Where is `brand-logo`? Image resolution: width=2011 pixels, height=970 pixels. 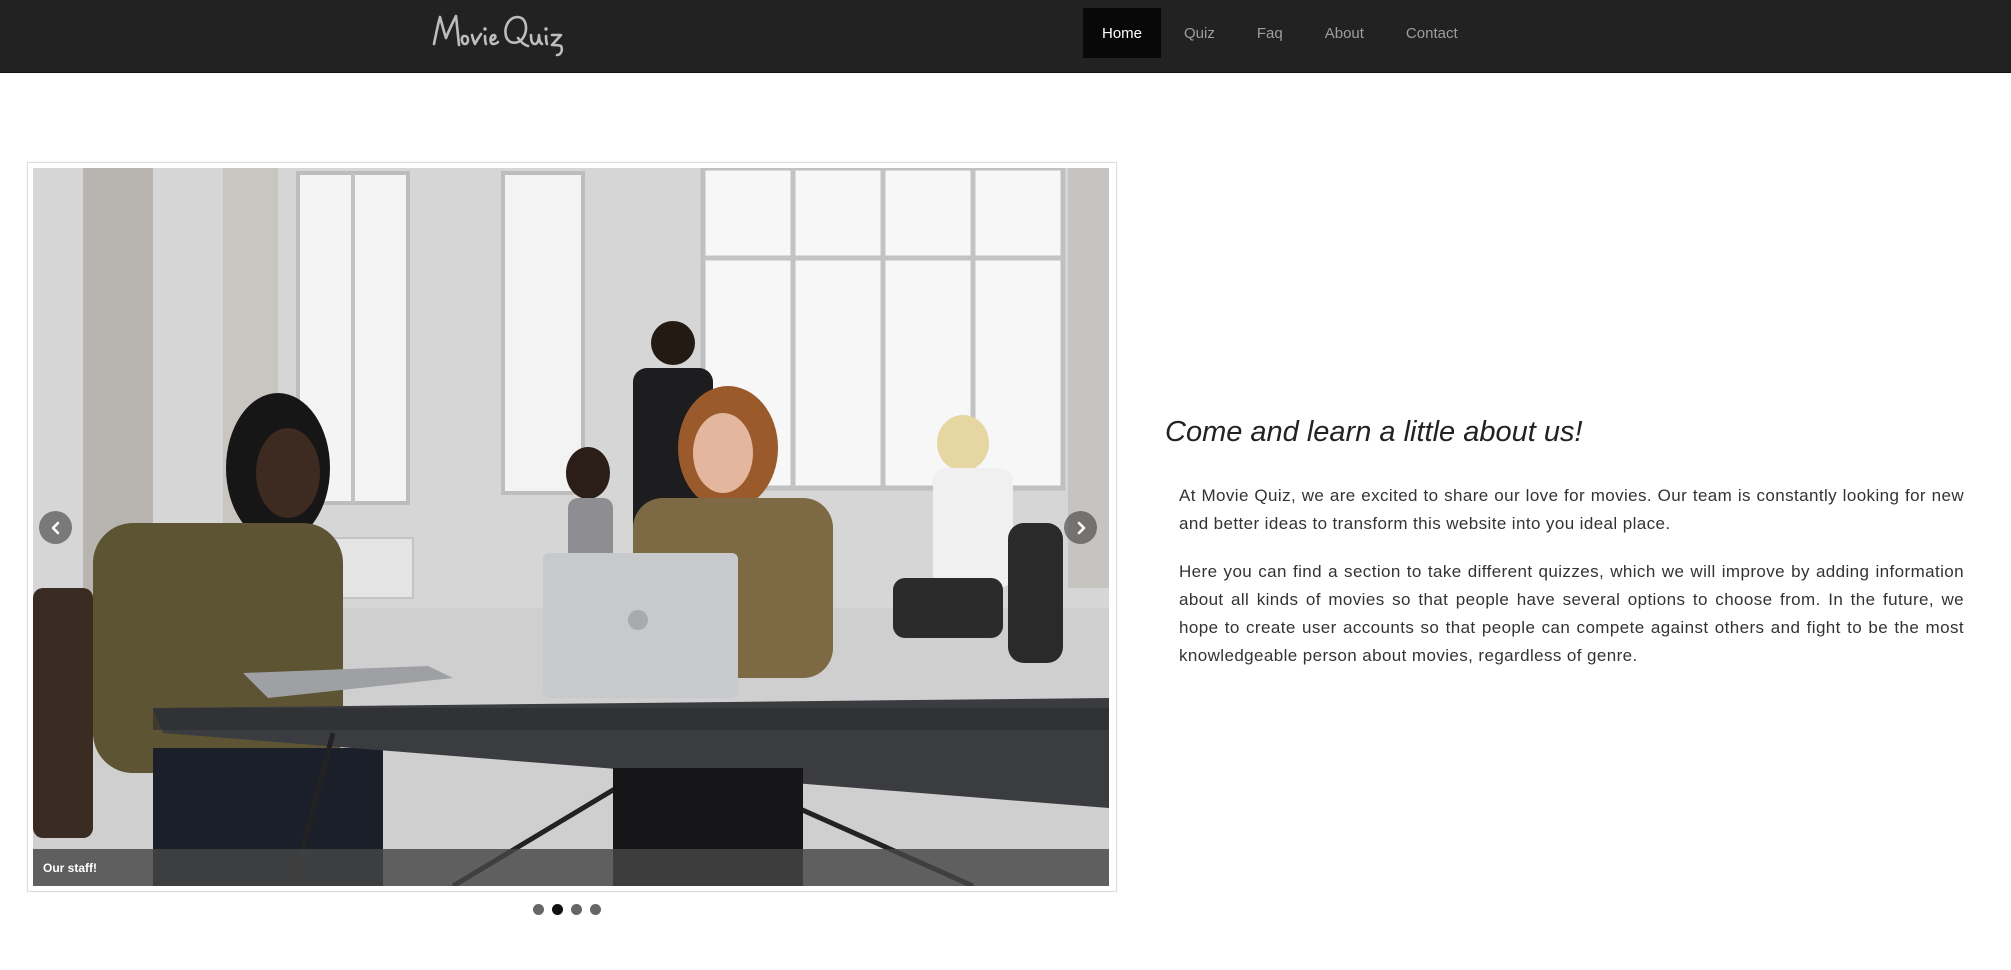
brand-logo is located at coordinates (501, 34).